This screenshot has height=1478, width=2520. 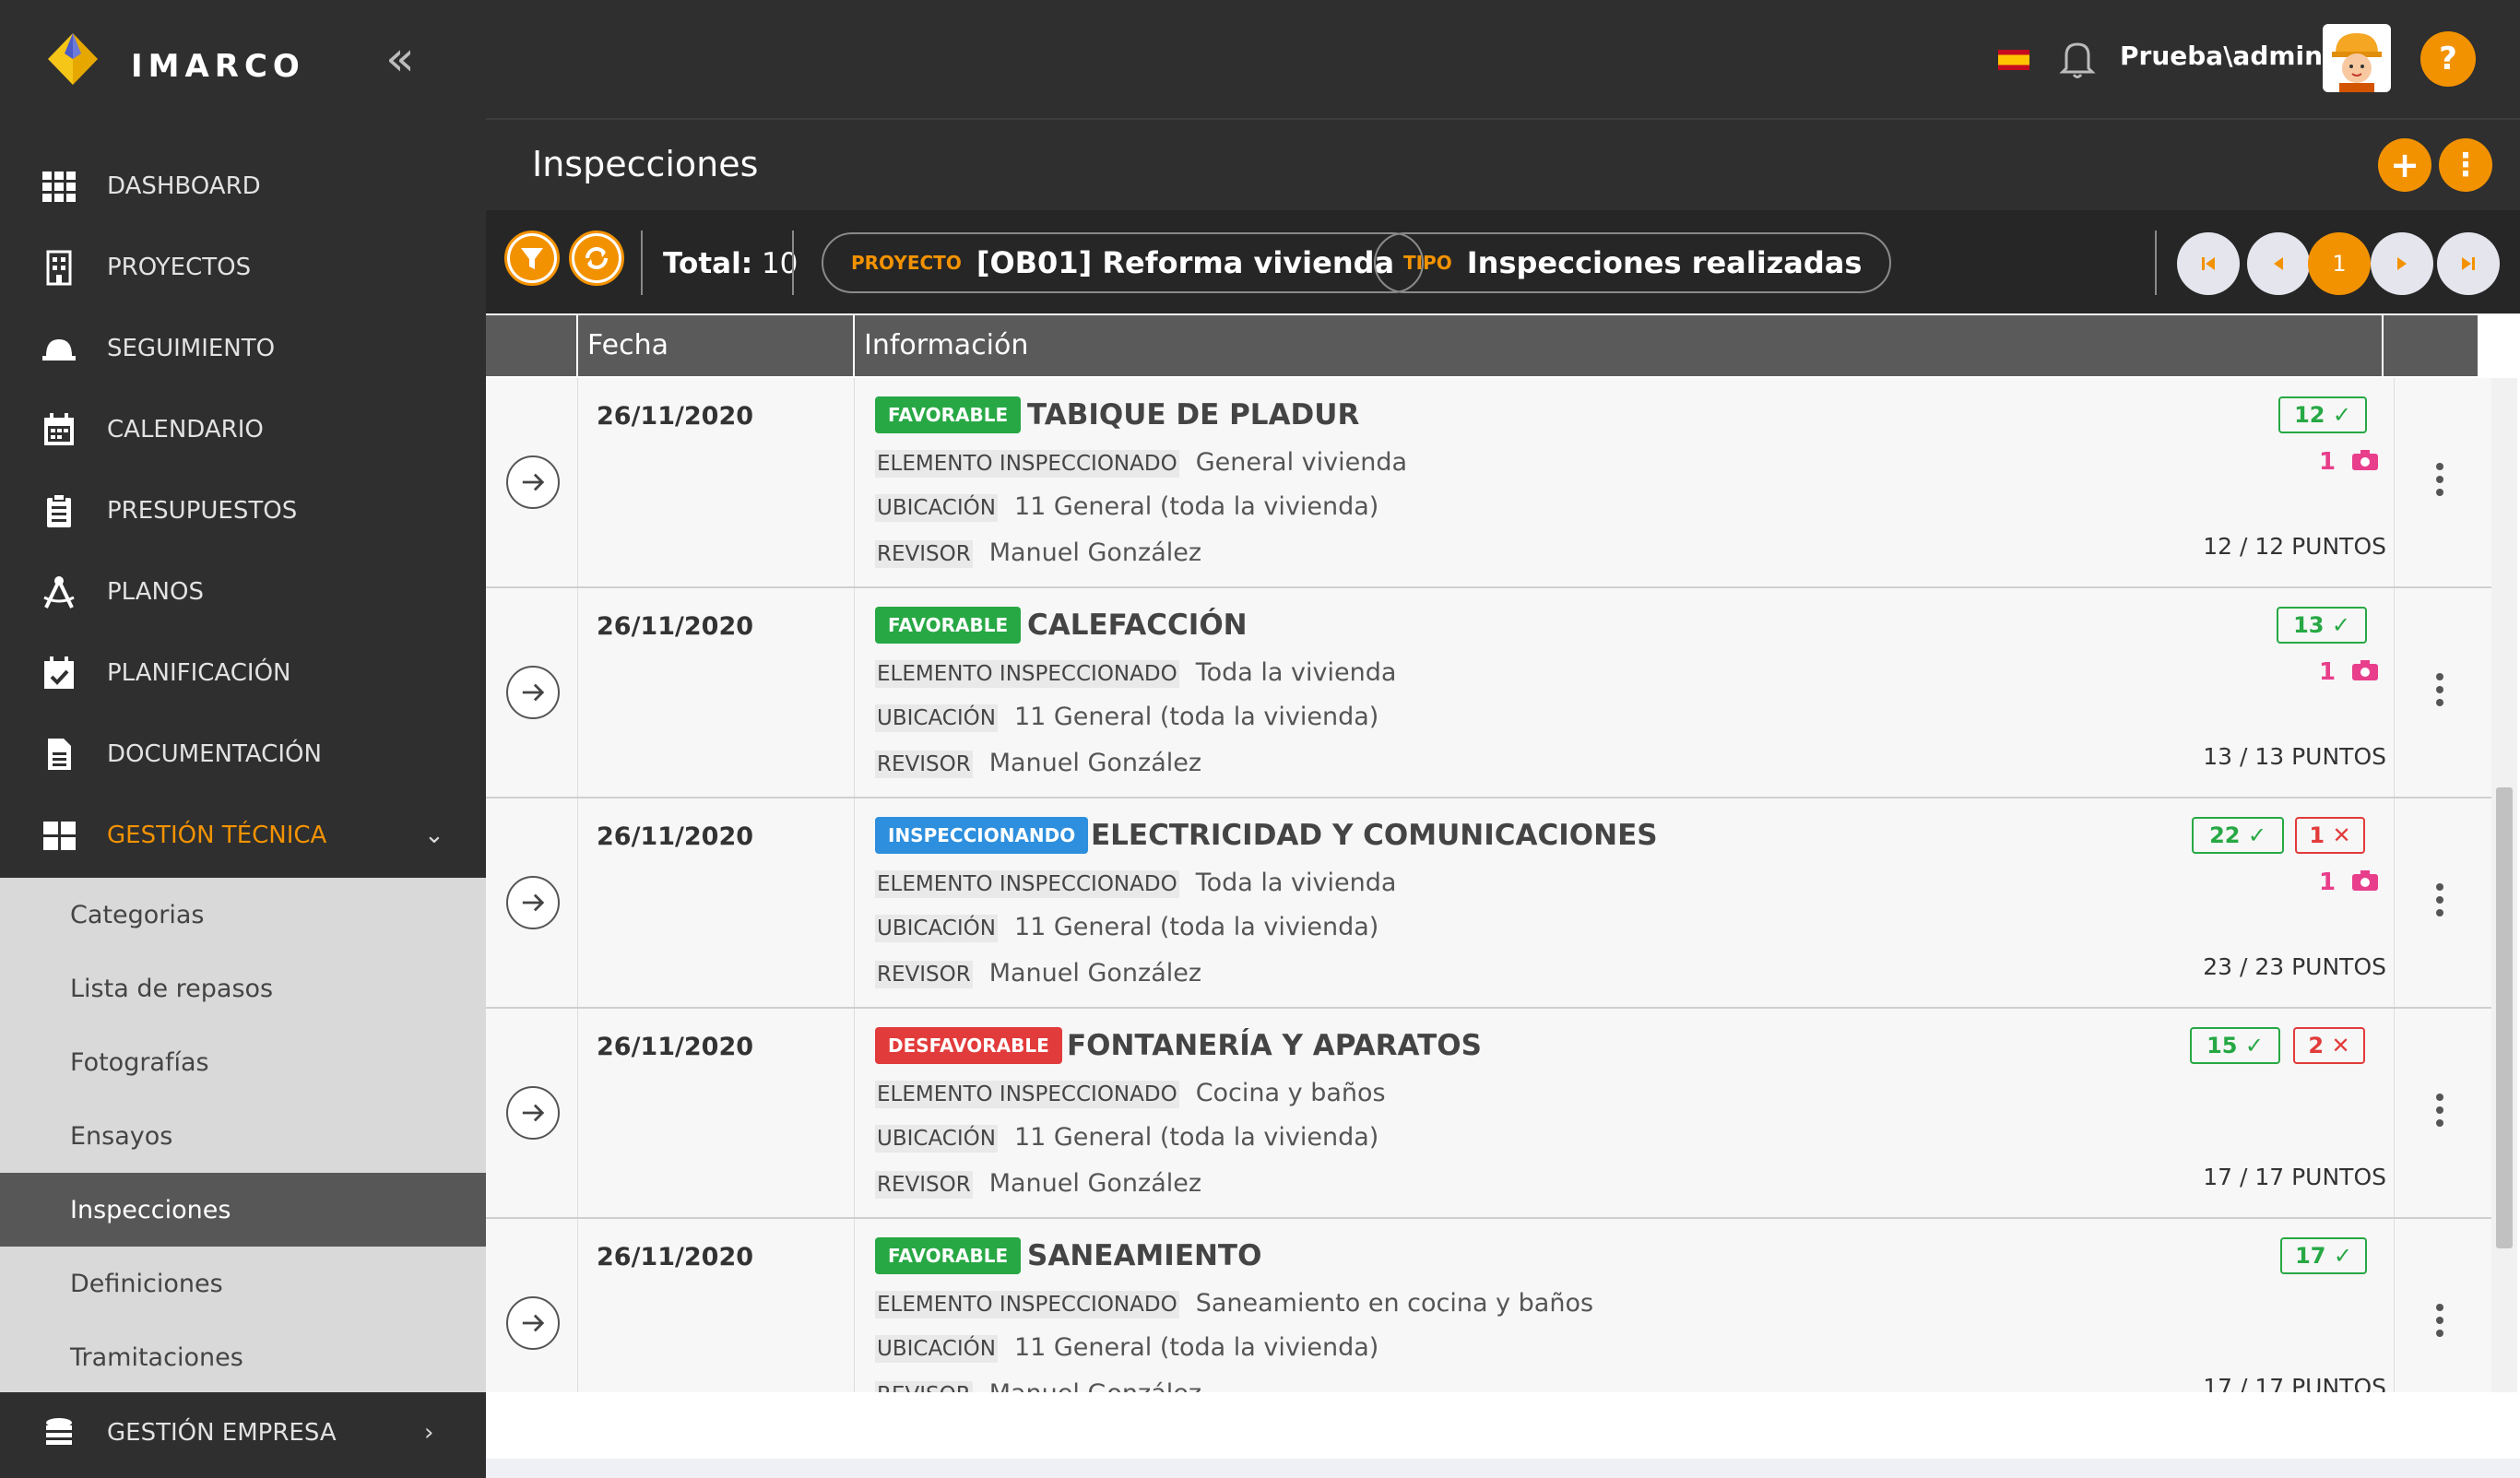 What do you see at coordinates (243, 915) in the screenshot?
I see `submenu-item-categorias: Categorias` at bounding box center [243, 915].